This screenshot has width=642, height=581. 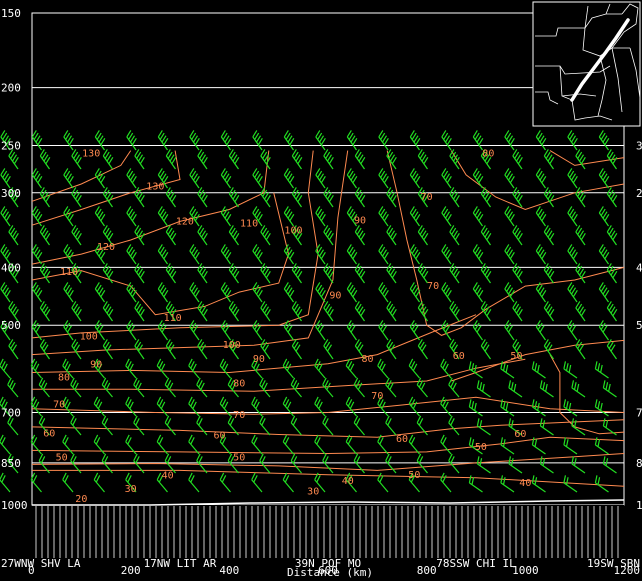 I want to click on y-axis-right-ticks: 3 4 5 7 8 1 2, so click(x=639, y=325).